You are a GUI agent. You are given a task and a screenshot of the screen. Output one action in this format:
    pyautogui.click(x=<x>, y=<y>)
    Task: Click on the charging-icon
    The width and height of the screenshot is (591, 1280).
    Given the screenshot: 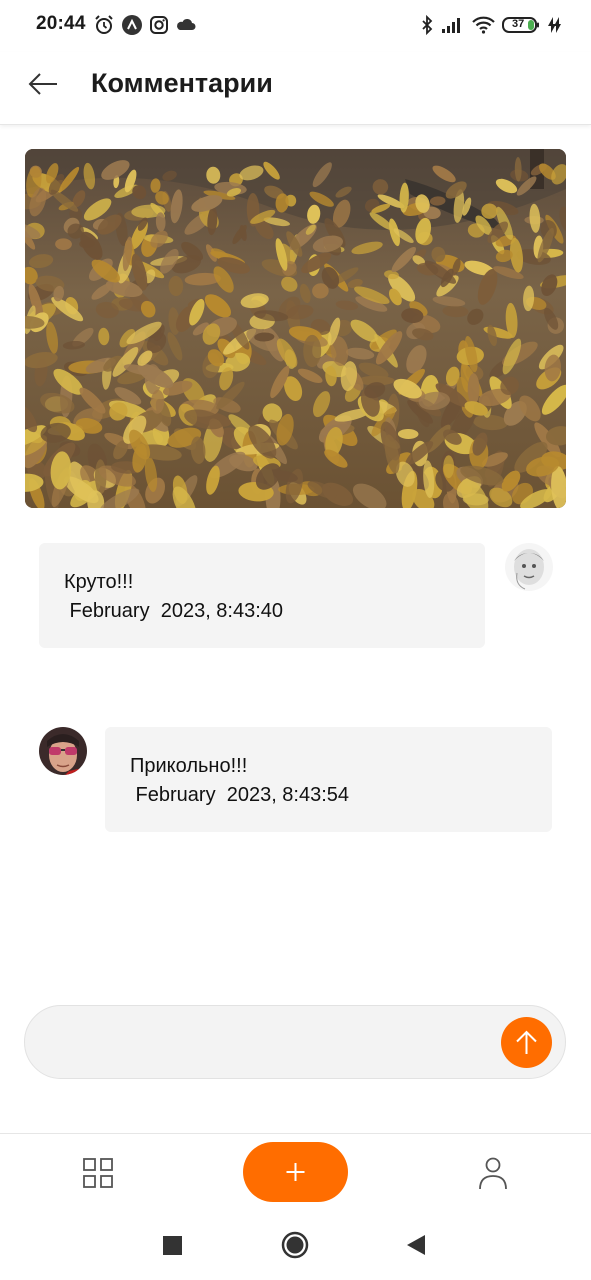 What is the action you would take?
    pyautogui.click(x=553, y=25)
    